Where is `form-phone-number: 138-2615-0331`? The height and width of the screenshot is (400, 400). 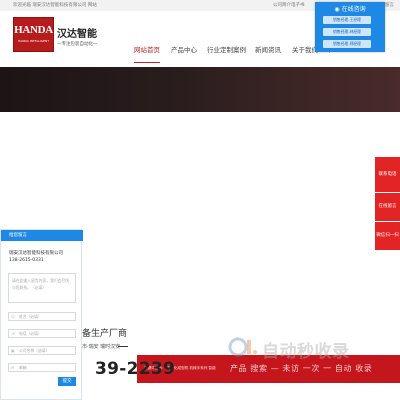
form-phone-number: 138-2615-0331 is located at coordinates (26, 260).